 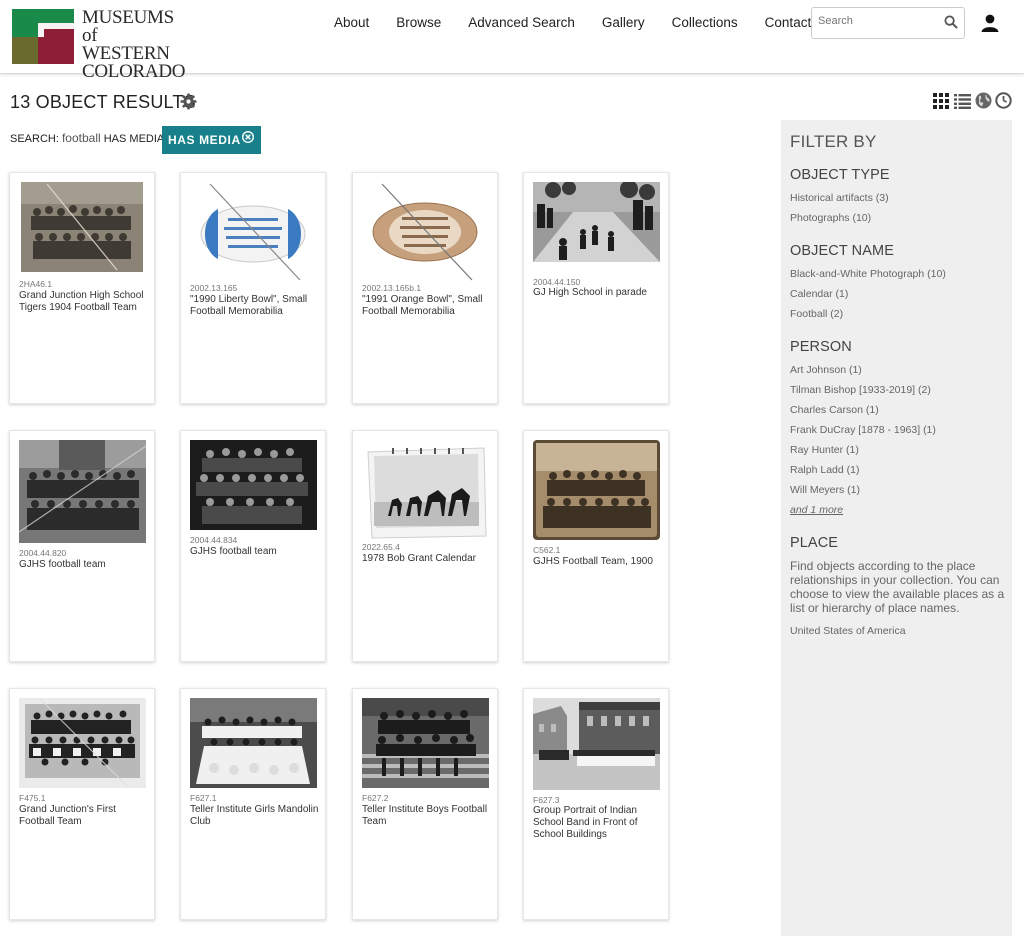 What do you see at coordinates (81, 138) in the screenshot?
I see `search-term: football` at bounding box center [81, 138].